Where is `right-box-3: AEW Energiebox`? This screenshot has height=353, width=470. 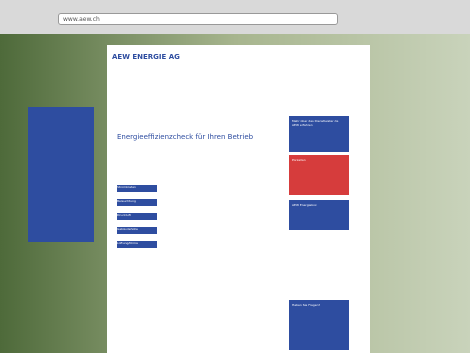 right-box-3: AEW Energiebox is located at coordinates (319, 215).